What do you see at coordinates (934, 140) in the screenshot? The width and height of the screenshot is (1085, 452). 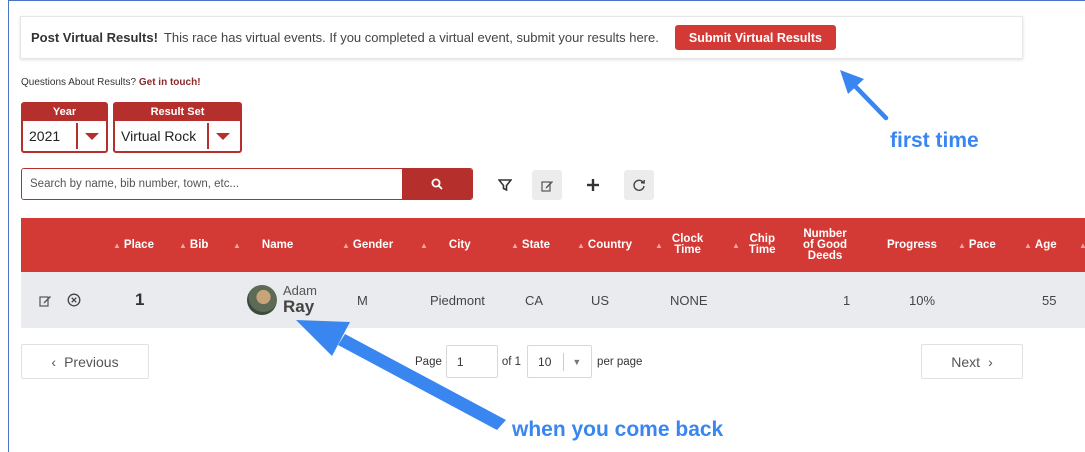 I see `annotation-first-time: first time` at bounding box center [934, 140].